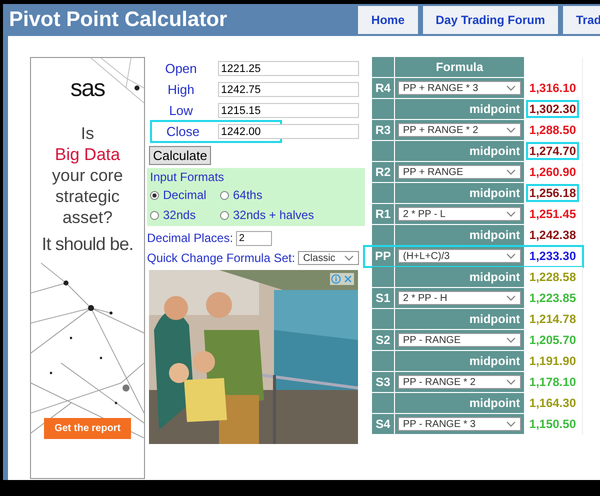  What do you see at coordinates (288, 110) in the screenshot?
I see `input-field: 1215.15` at bounding box center [288, 110].